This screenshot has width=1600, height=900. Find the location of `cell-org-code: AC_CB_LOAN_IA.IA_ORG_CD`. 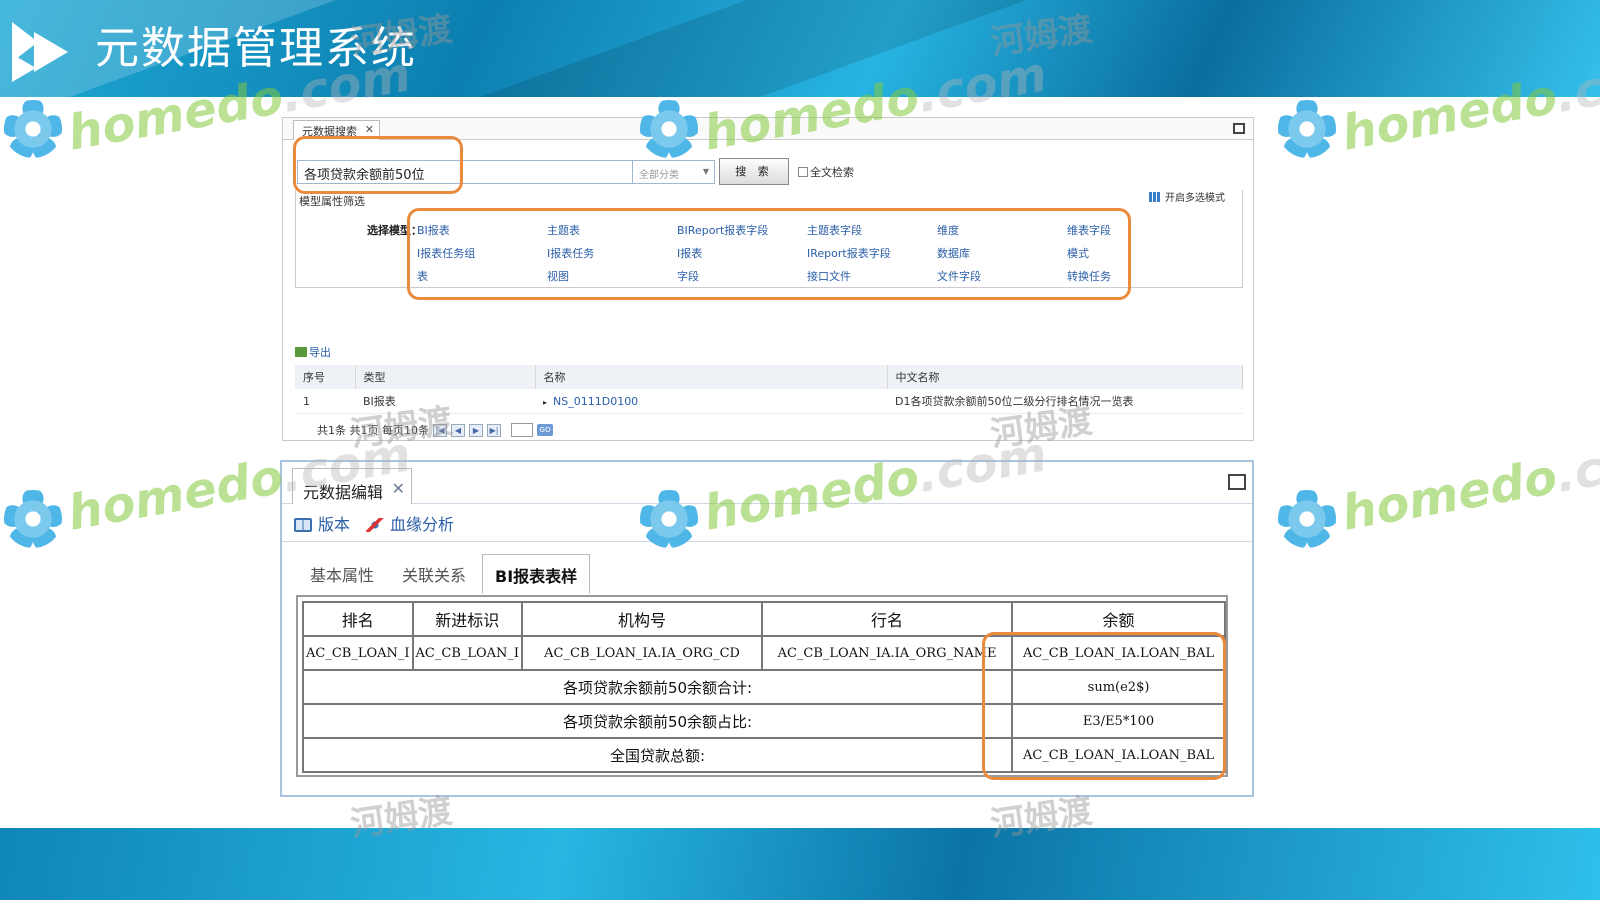

cell-org-code: AC_CB_LOAN_IA.IA_ORG_CD is located at coordinates (642, 653).